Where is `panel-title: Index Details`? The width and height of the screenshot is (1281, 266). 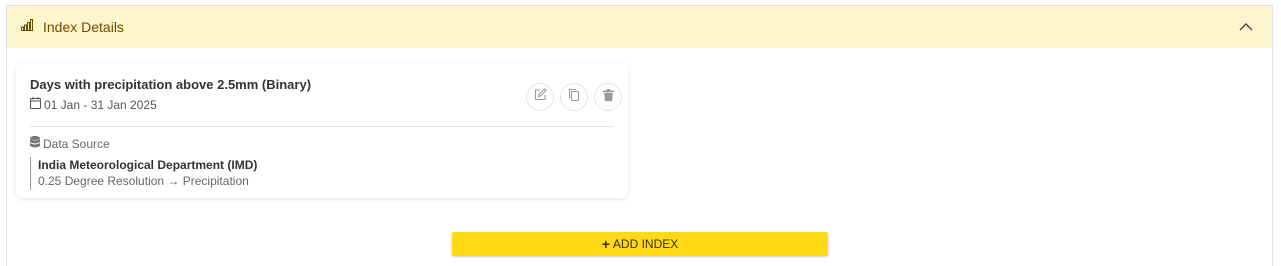 panel-title: Index Details is located at coordinates (83, 27).